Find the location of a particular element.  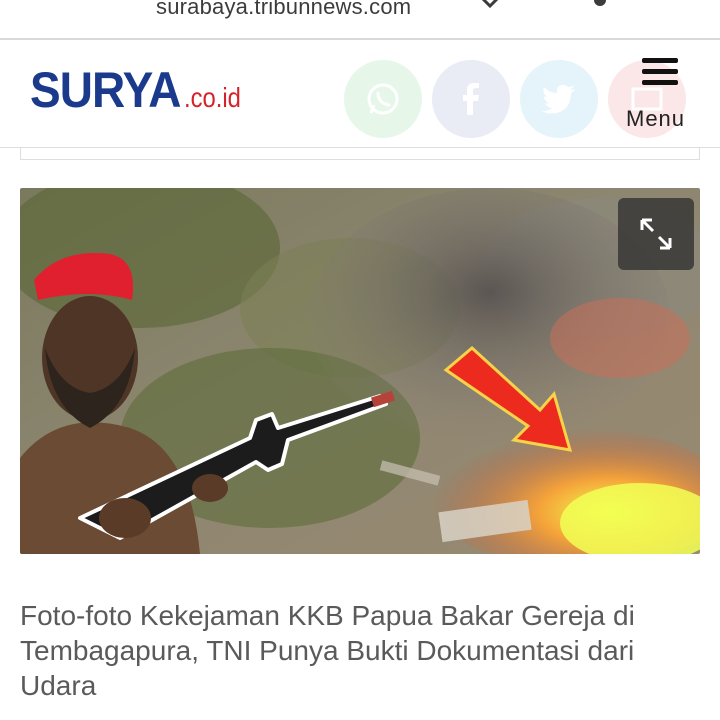

browser-url-bar: surabaya.tribunnews.com is located at coordinates (360, 20).